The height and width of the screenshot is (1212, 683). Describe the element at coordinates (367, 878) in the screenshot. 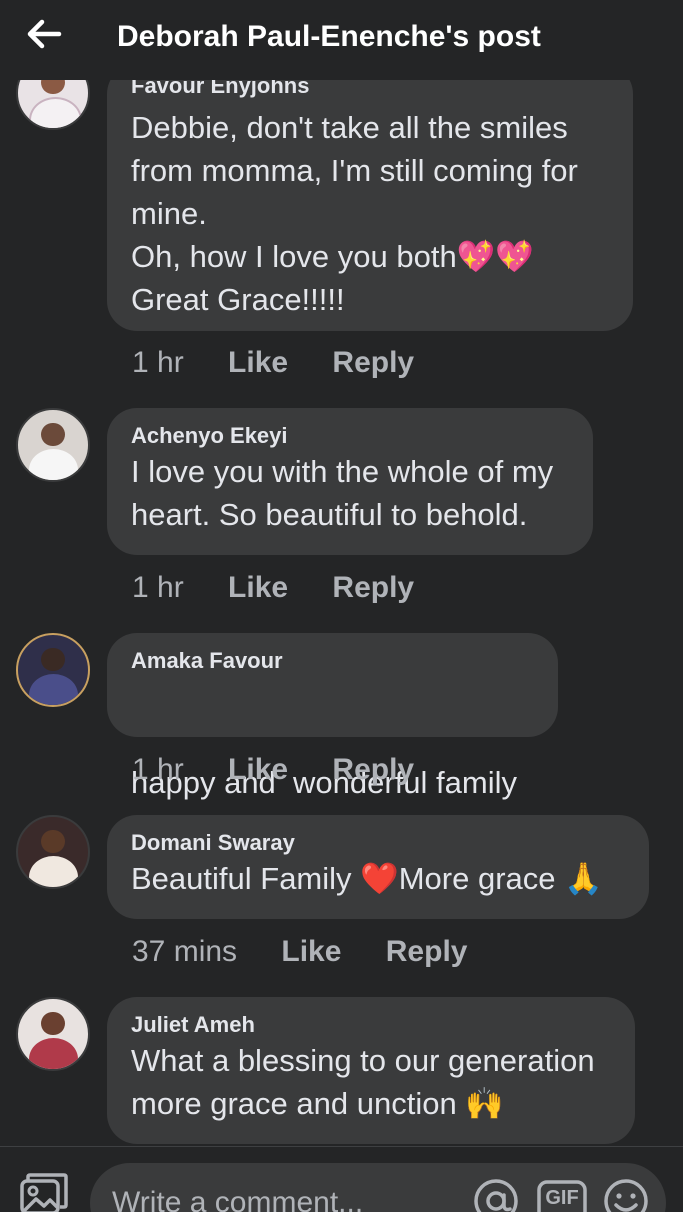

I see `comment-text: Beautiful Family ❤️More grace 🙏` at that location.